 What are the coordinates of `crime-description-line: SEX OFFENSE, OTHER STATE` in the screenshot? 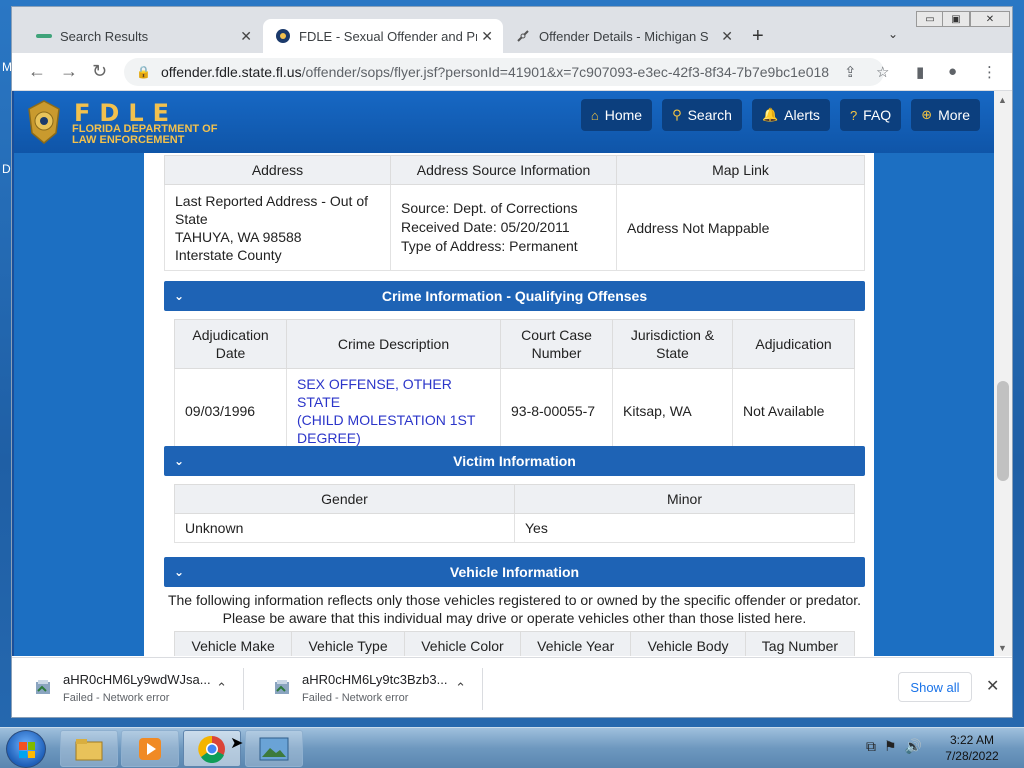 It's located at (393, 393).